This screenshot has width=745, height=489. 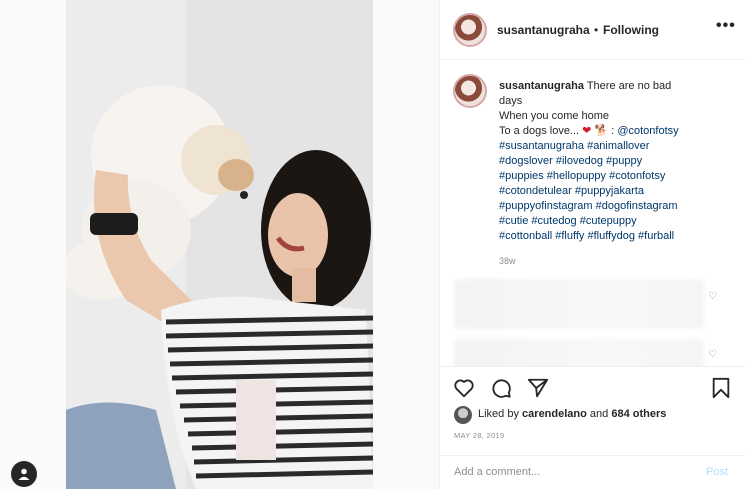 I want to click on caption-line: When you come home, so click(x=554, y=116).